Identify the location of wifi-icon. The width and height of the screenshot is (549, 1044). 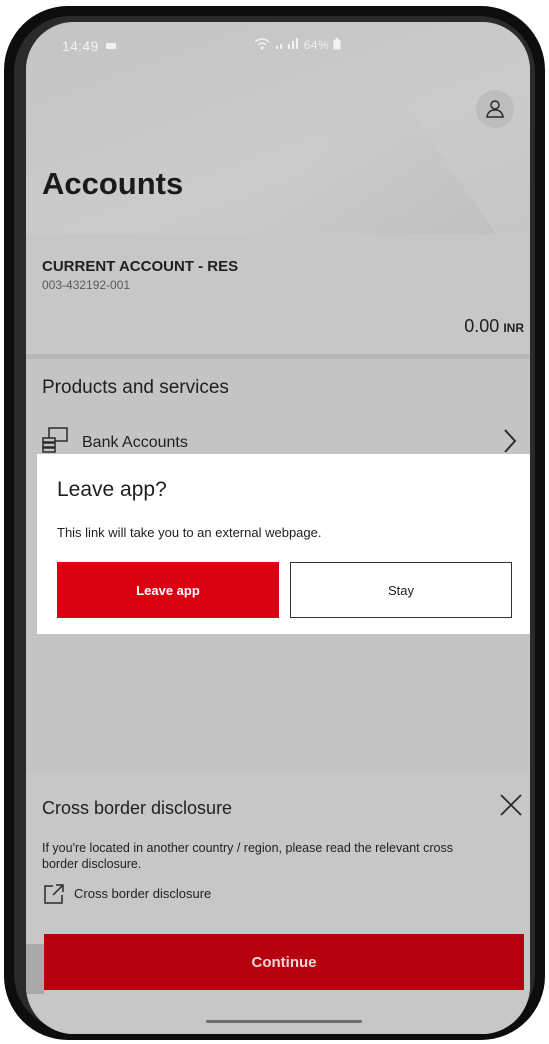
(262, 44).